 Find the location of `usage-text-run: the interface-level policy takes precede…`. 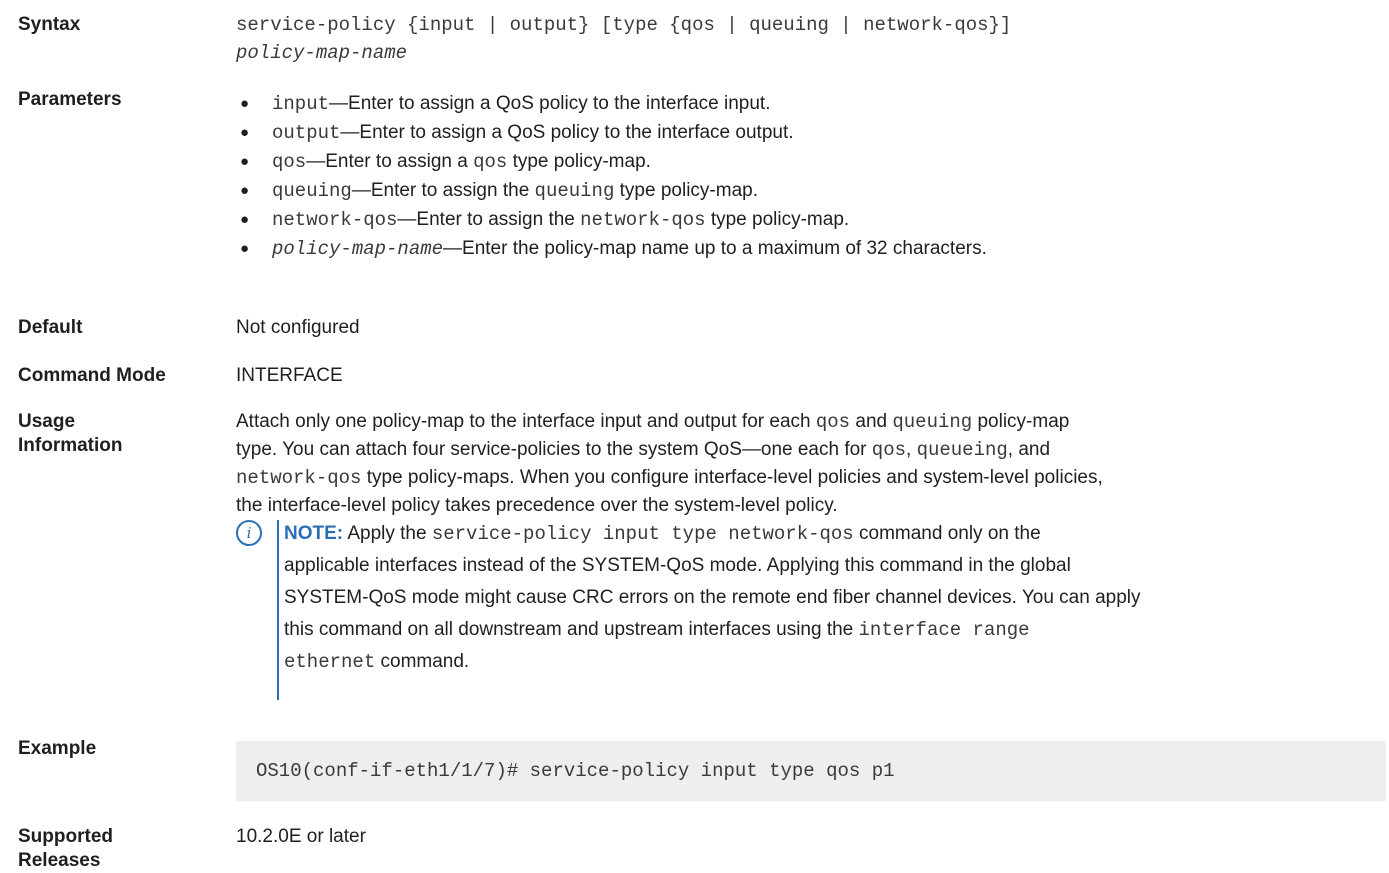

usage-text-run: the interface-level policy takes precede… is located at coordinates (537, 505).